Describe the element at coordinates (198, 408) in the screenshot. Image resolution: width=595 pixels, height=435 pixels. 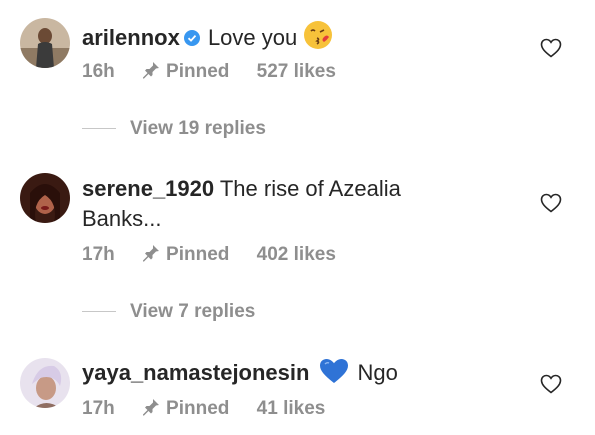
I see `pinned-label: Pinned` at that location.